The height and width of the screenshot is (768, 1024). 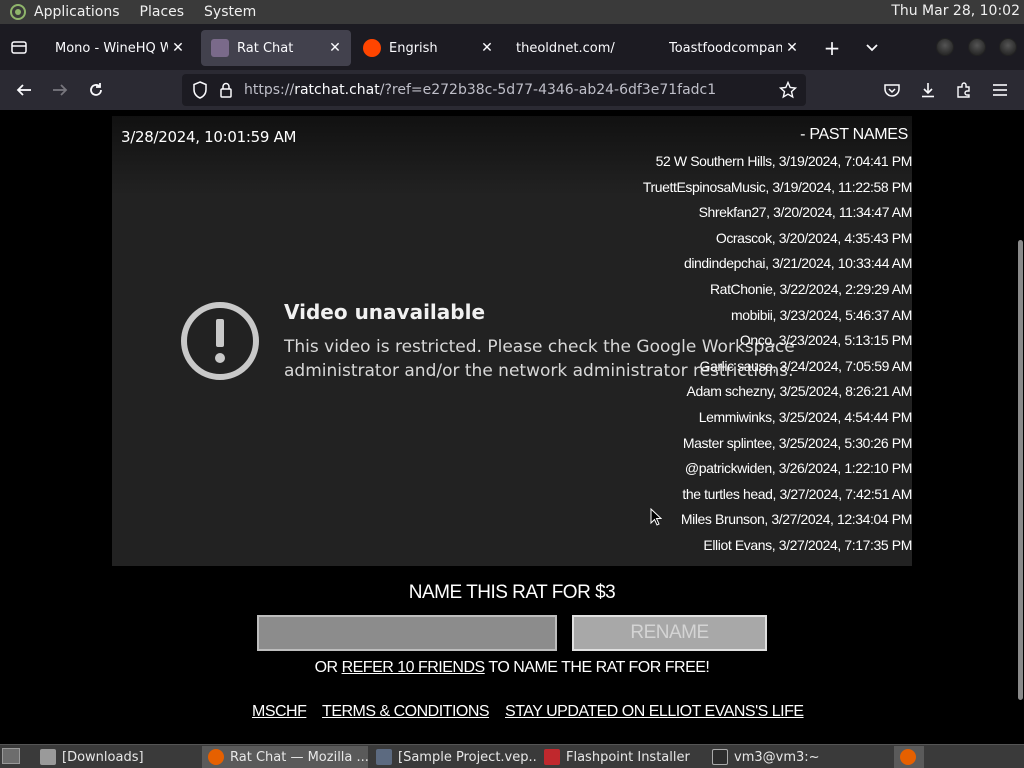 I want to click on close-window-button, so click(x=1008, y=47).